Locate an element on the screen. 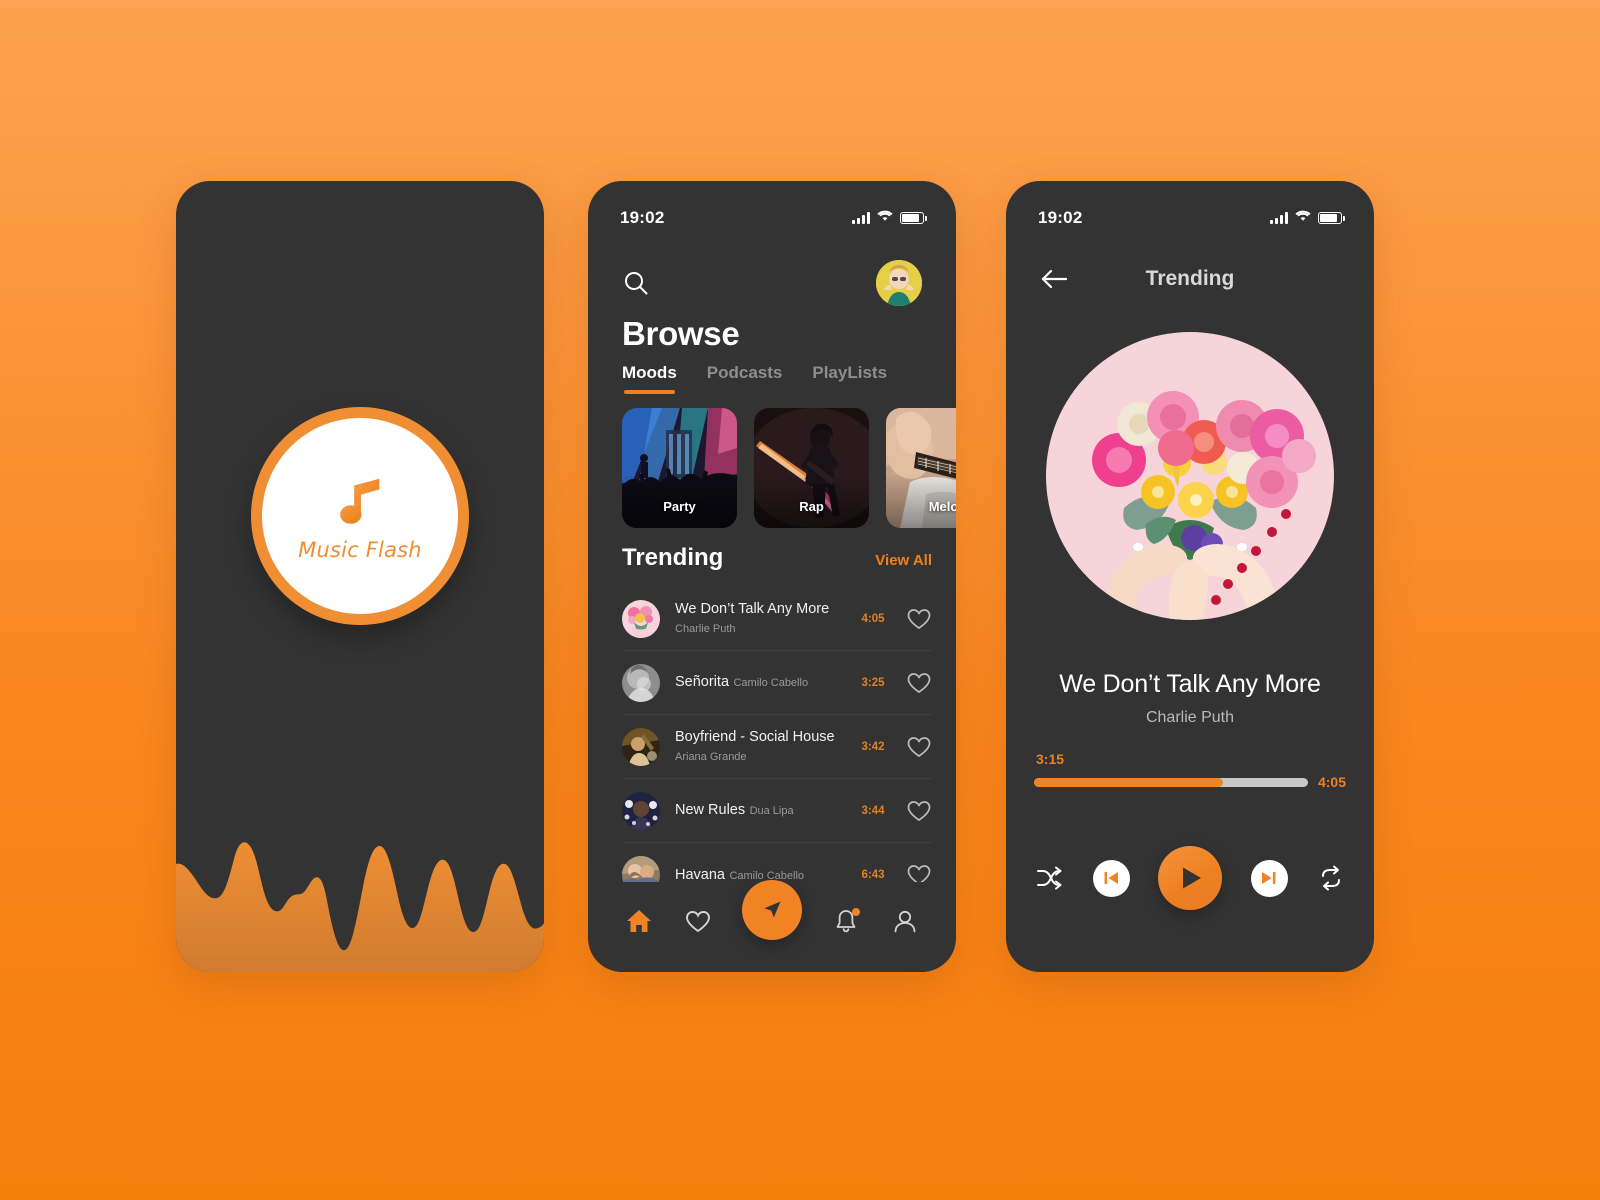  track-meta: Boyfriend - Social House Ariana Grande is located at coordinates (762, 746).